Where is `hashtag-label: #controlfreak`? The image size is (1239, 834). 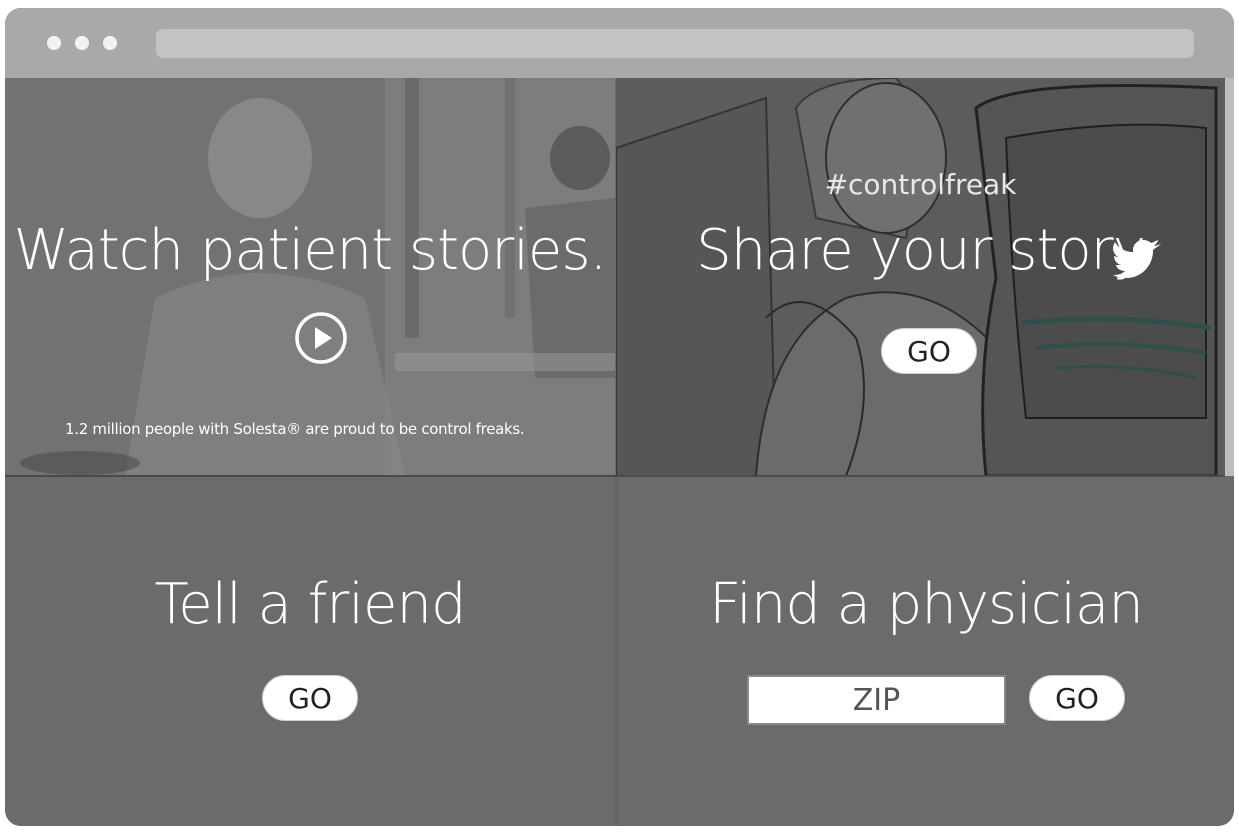
hashtag-label: #controlfreak is located at coordinates (920, 184).